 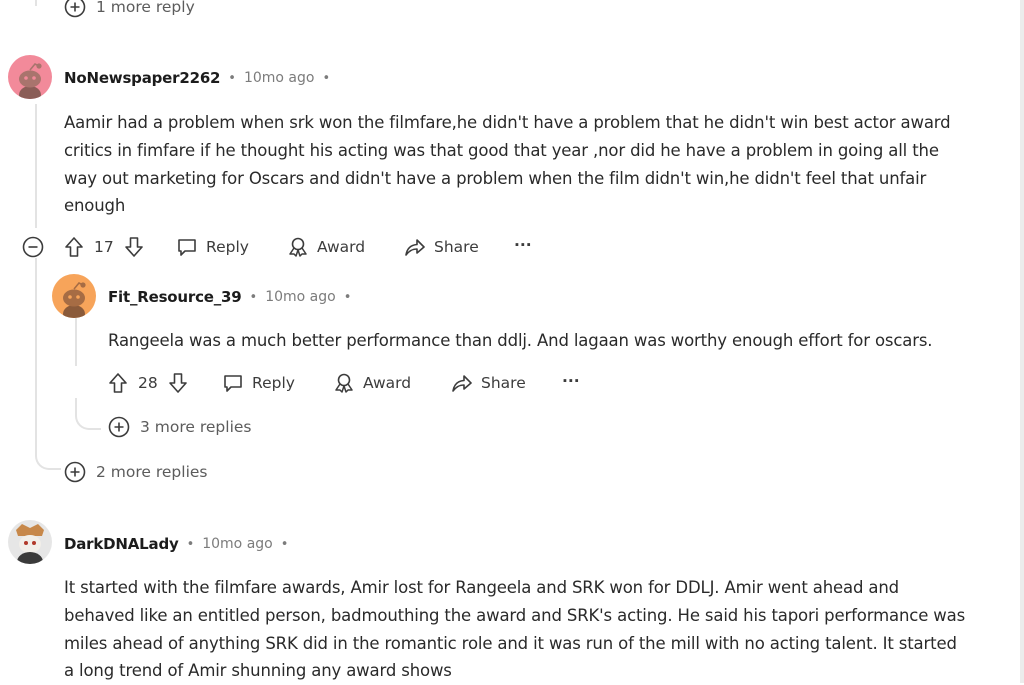 What do you see at coordinates (88, 414) in the screenshot?
I see `thread-curve-reply` at bounding box center [88, 414].